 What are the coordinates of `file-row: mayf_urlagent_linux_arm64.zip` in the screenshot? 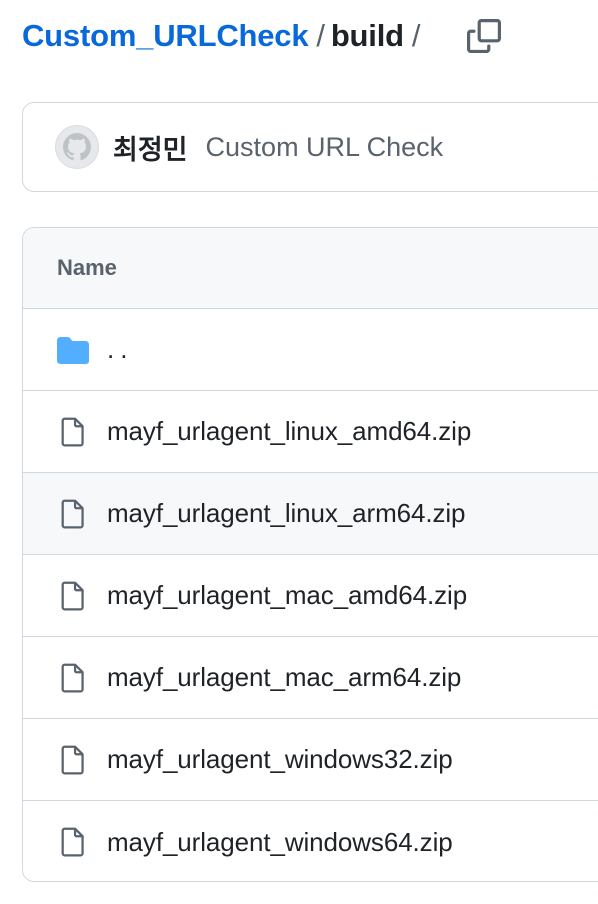 It's located at (310, 514).